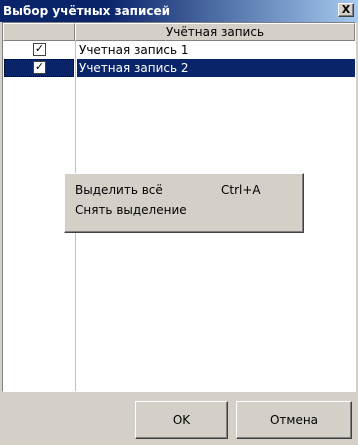 This screenshot has height=445, width=358. What do you see at coordinates (216, 68) in the screenshot?
I see `selected-cell: Учетная запись 2` at bounding box center [216, 68].